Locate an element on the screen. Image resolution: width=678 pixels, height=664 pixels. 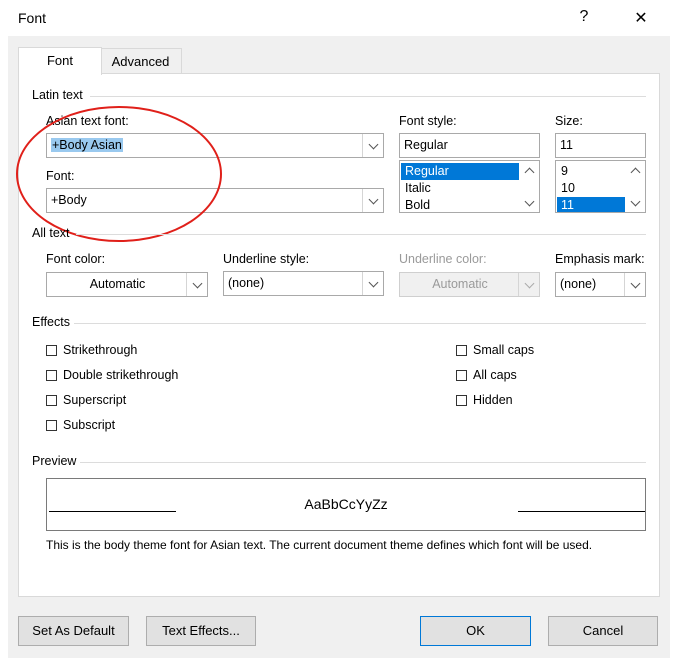
small-caps-checkbox: Small caps is located at coordinates (495, 350).